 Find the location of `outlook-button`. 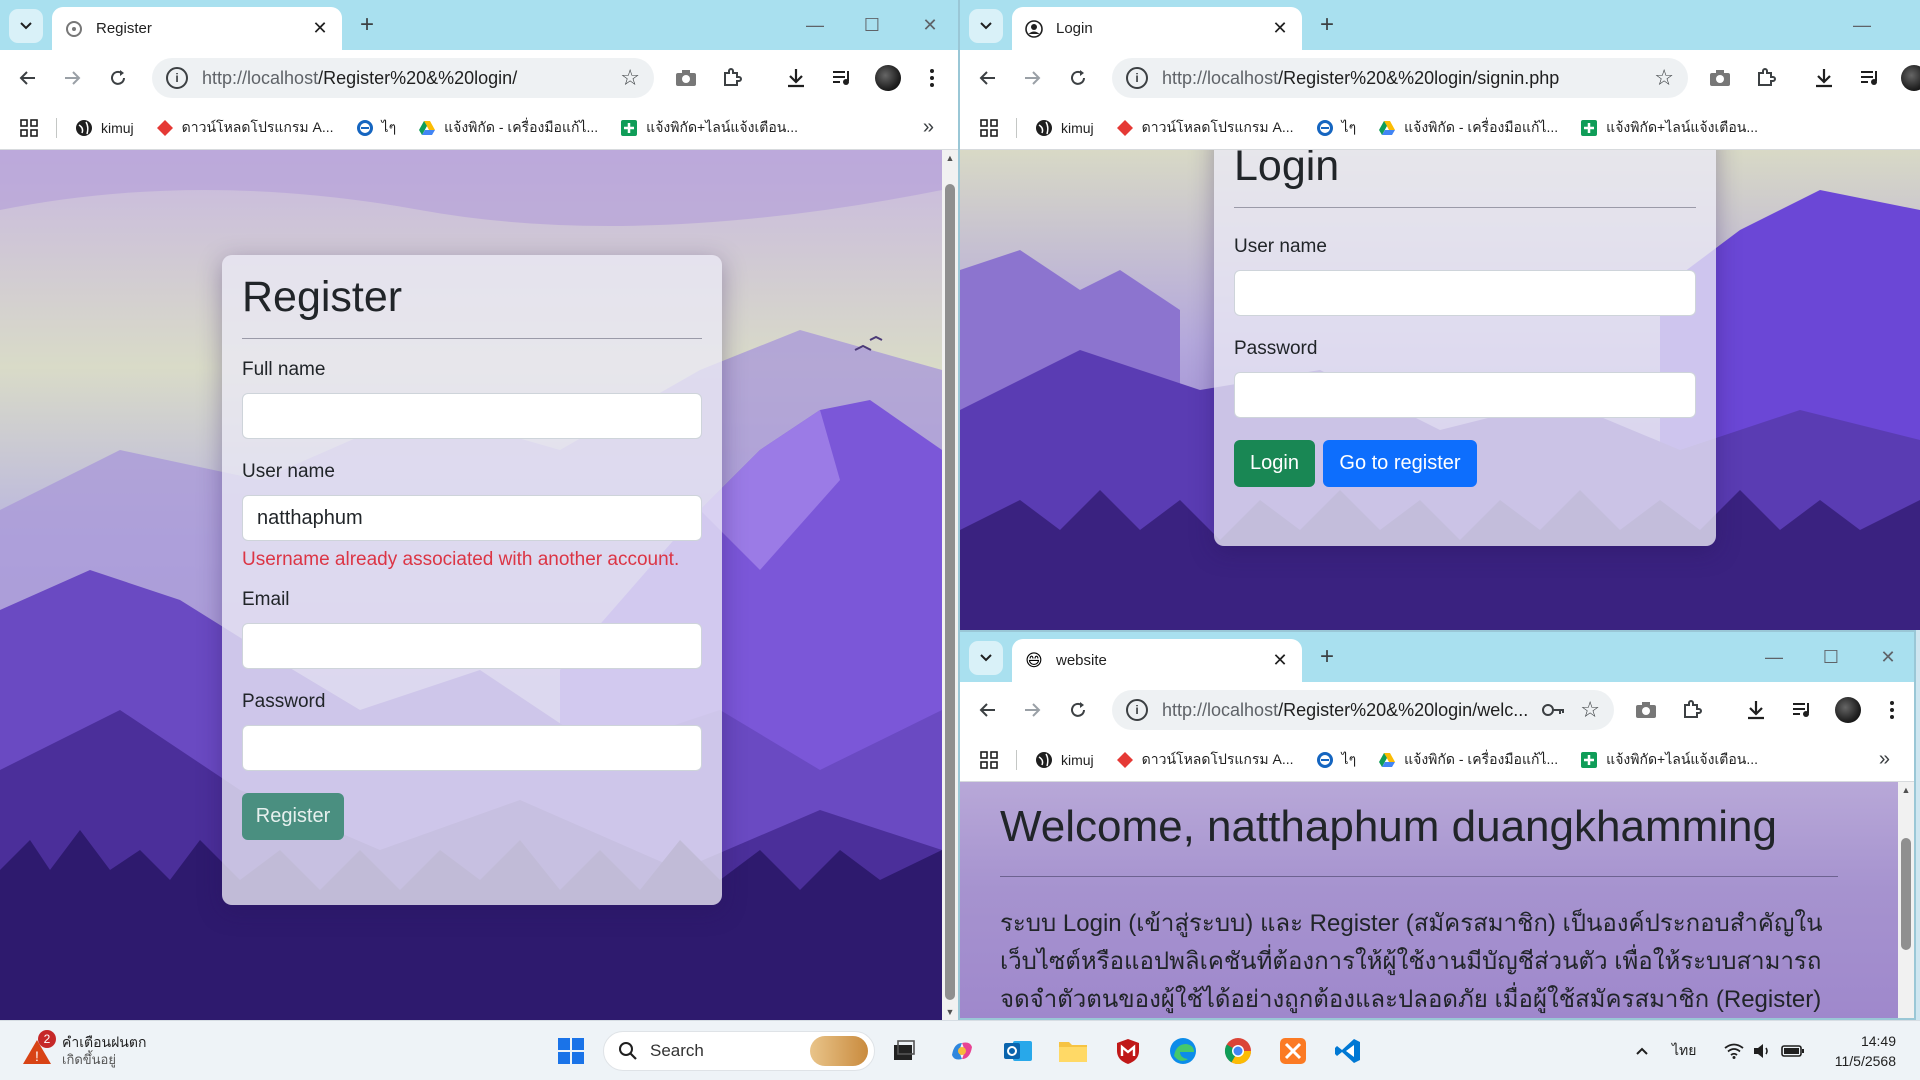

outlook-button is located at coordinates (1018, 1051).